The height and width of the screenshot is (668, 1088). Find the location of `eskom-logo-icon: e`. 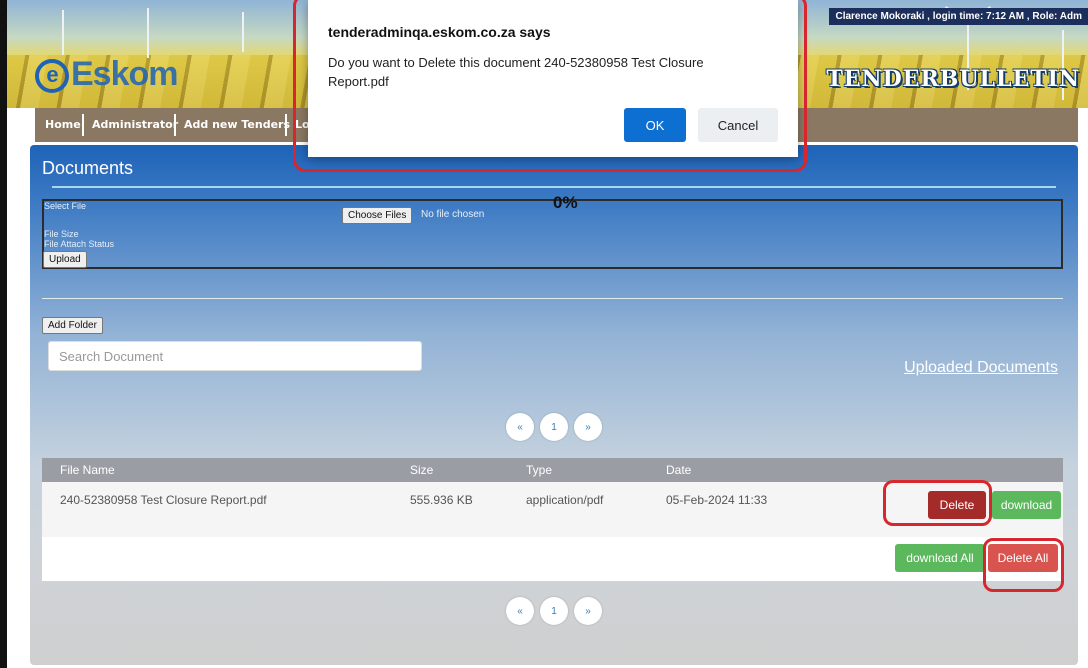

eskom-logo-icon: e is located at coordinates (52, 76).